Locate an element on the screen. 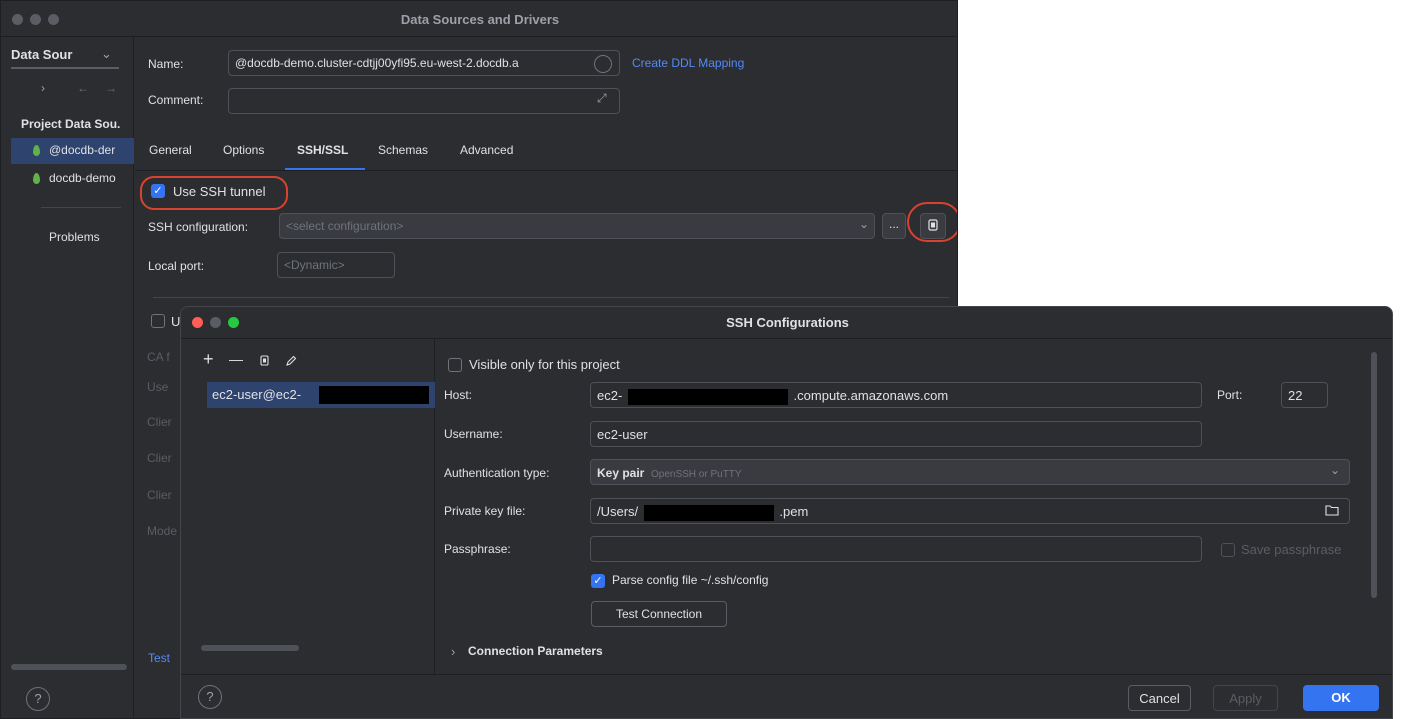 This screenshot has width=1402, height=719. local-port-label: Local port: is located at coordinates (176, 266).